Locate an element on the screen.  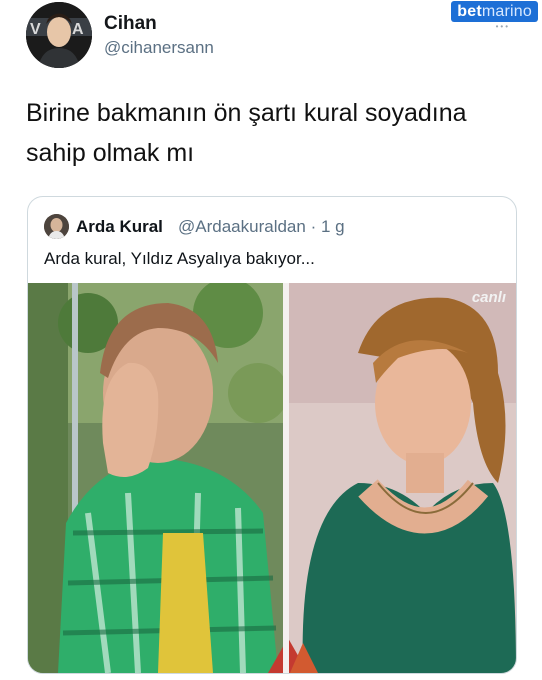
quoted-author-avatar is located at coordinates (56, 226).